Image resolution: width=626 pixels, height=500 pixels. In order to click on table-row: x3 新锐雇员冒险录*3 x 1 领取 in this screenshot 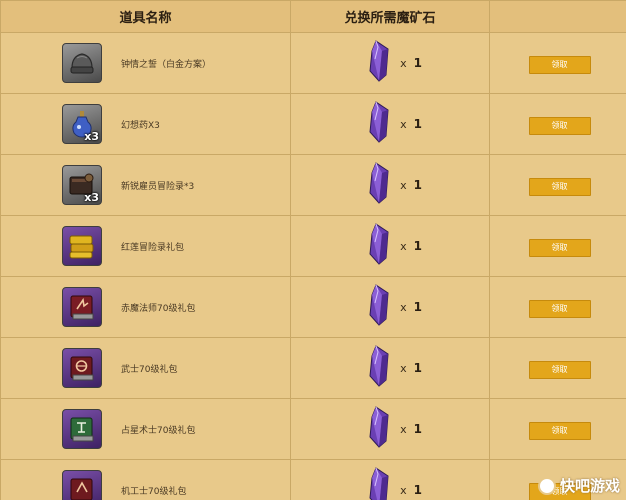, I will do `click(313, 185)`.